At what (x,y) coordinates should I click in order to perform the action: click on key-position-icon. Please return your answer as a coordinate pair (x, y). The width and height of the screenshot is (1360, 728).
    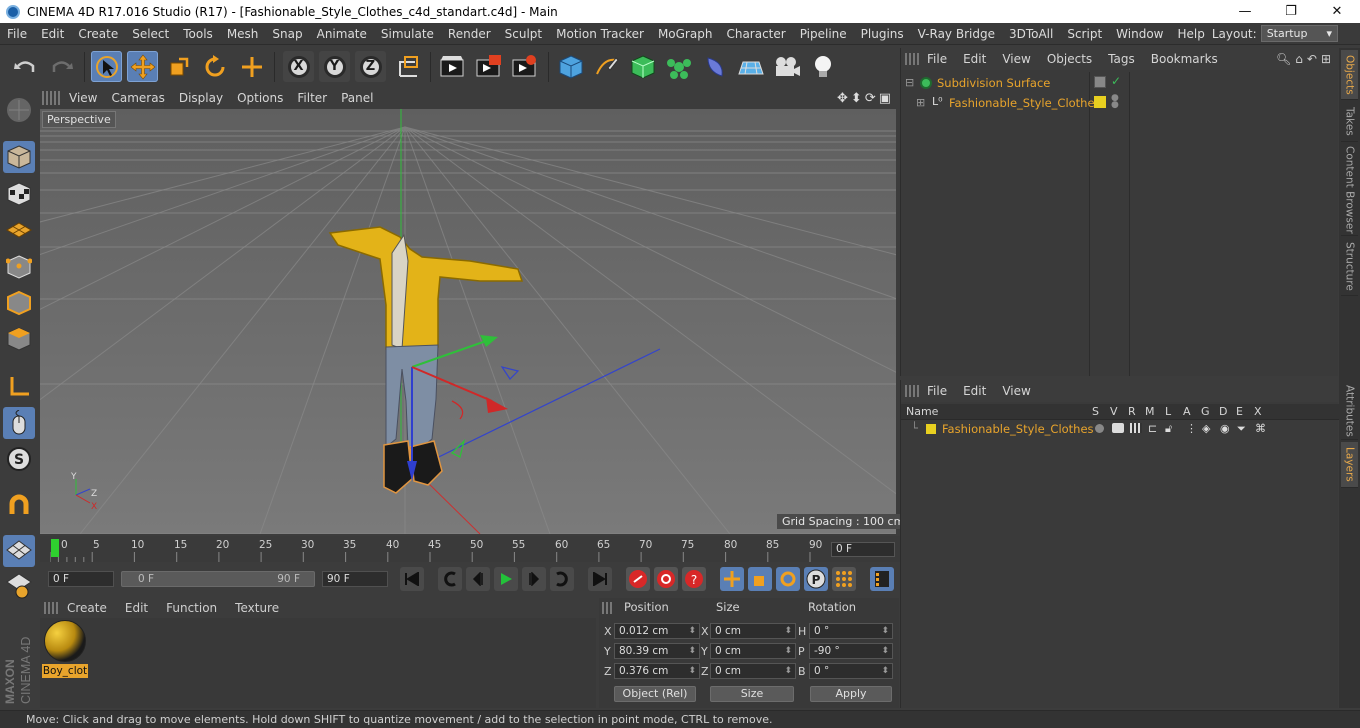
    Looking at the image, I should click on (732, 579).